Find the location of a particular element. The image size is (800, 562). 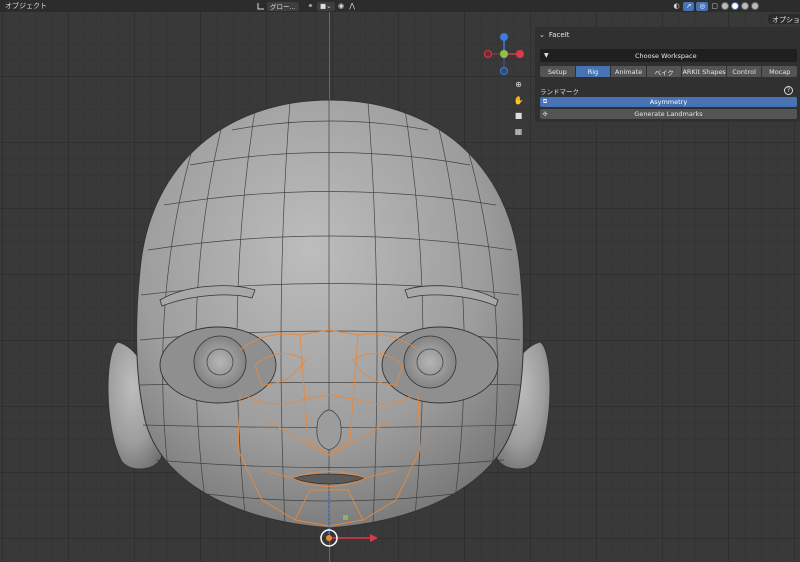

link-icon: ⚭ is located at coordinates (310, 6).